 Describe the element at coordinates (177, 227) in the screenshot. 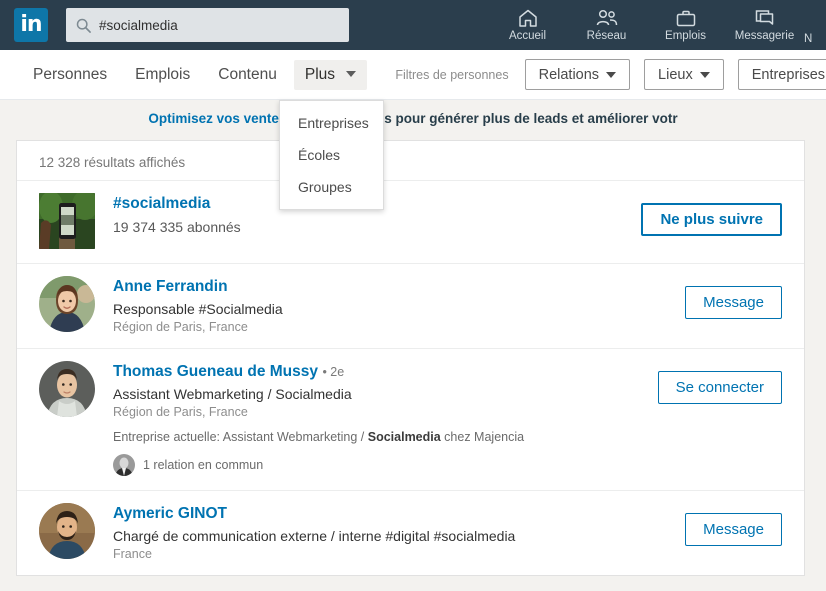

I see `hashtag-subscribers: 19 374 335 abonnés` at that location.